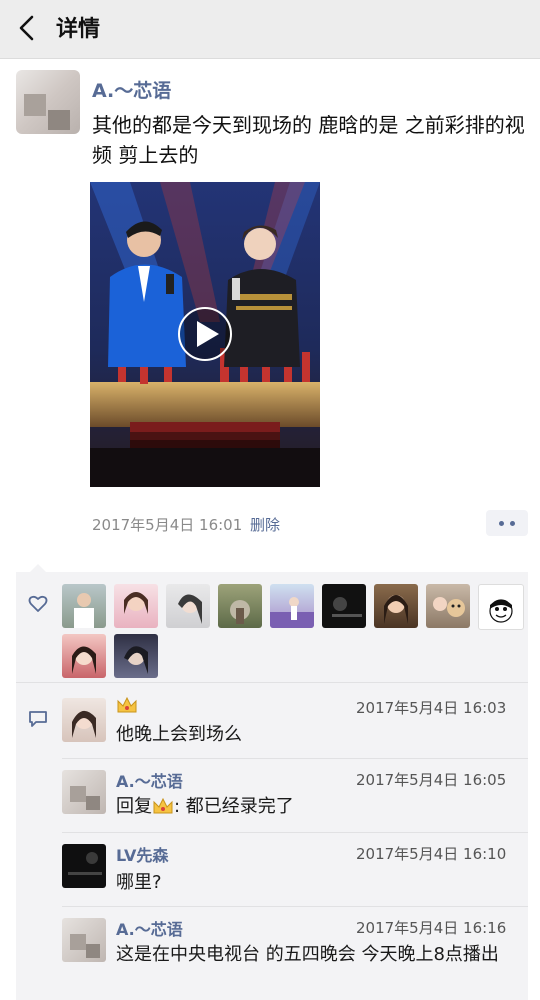  What do you see at coordinates (131, 89) in the screenshot?
I see `poster-name: A.～芯语` at bounding box center [131, 89].